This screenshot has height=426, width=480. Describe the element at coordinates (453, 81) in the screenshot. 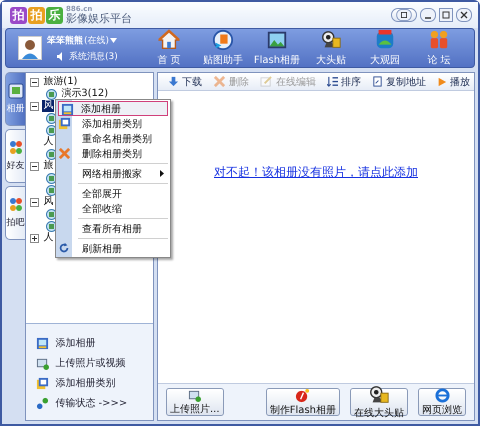

I see `toolbar-button: 播放` at that location.